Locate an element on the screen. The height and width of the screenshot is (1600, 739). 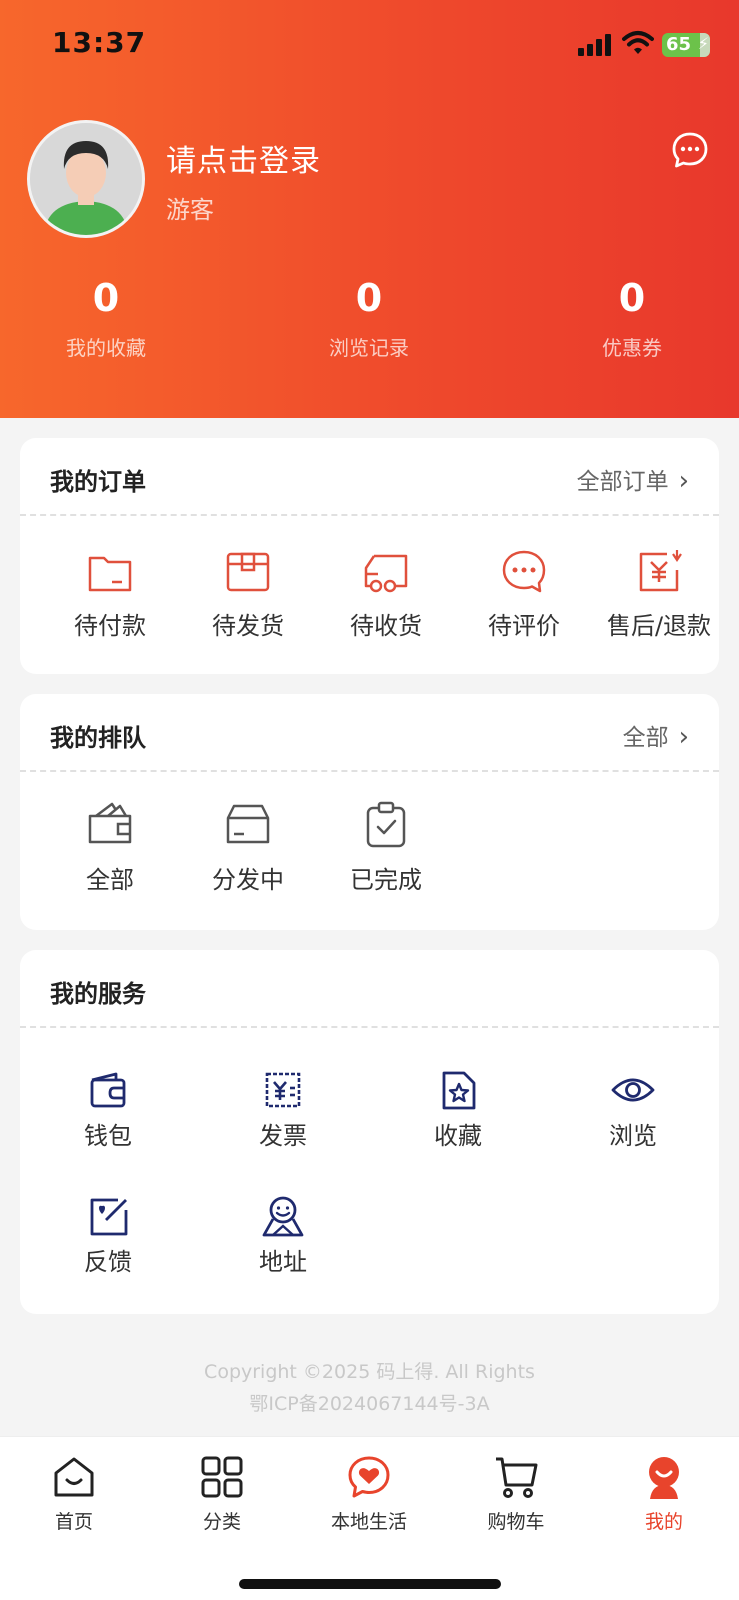
order-label: 待发货 is located at coordinates (248, 626).